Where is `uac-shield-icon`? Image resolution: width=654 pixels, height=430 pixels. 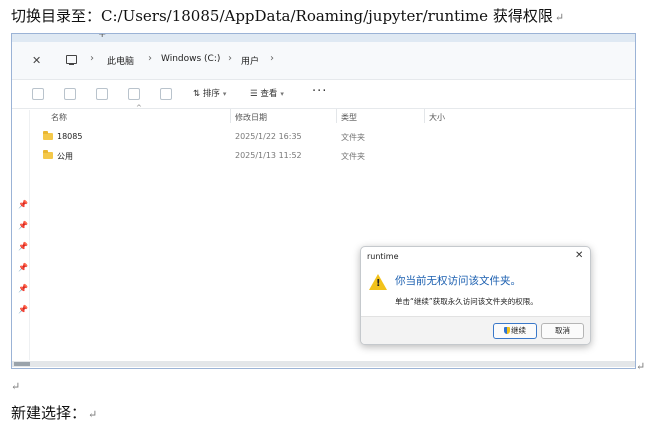 uac-shield-icon is located at coordinates (507, 330).